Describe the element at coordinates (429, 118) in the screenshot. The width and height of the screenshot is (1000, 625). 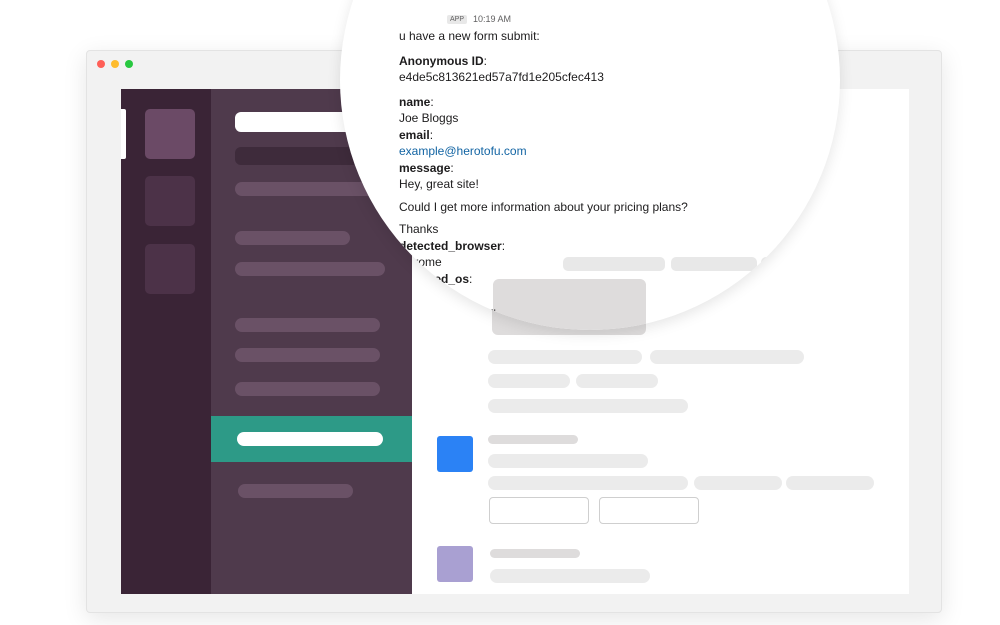
I see `field-value: Joe Bloggs` at that location.